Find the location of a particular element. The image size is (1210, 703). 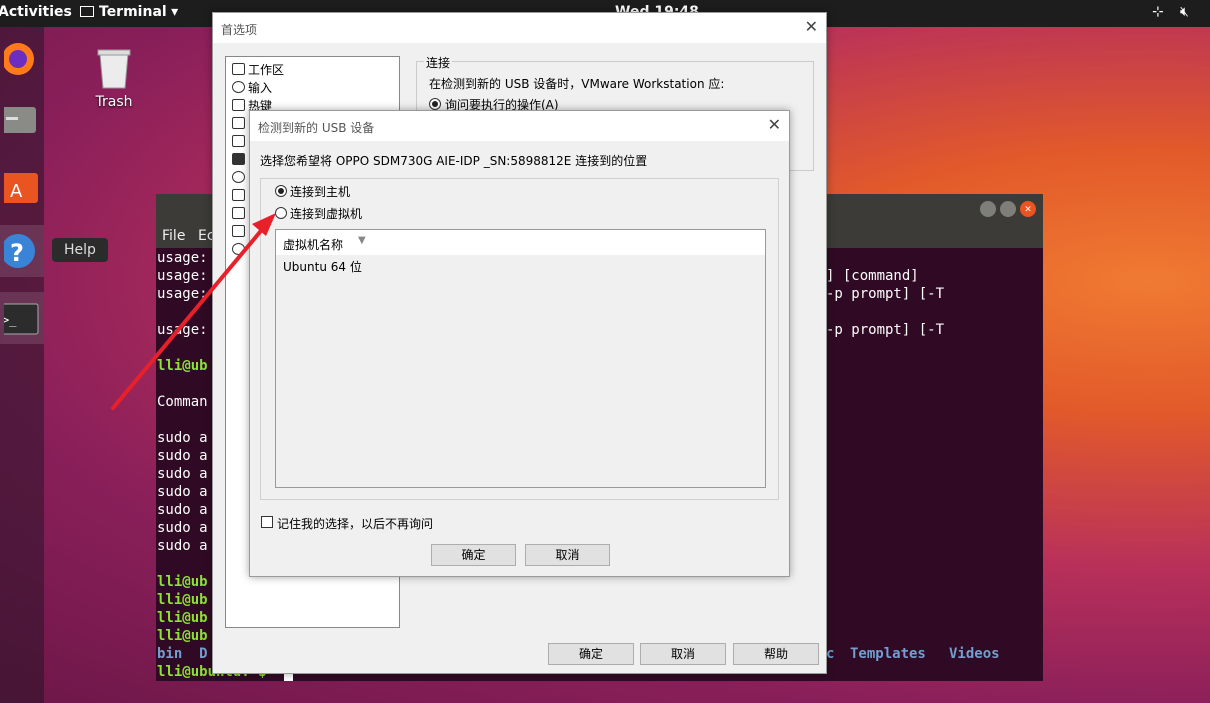

vm-name-column: 虚拟机名称 is located at coordinates (313, 244).